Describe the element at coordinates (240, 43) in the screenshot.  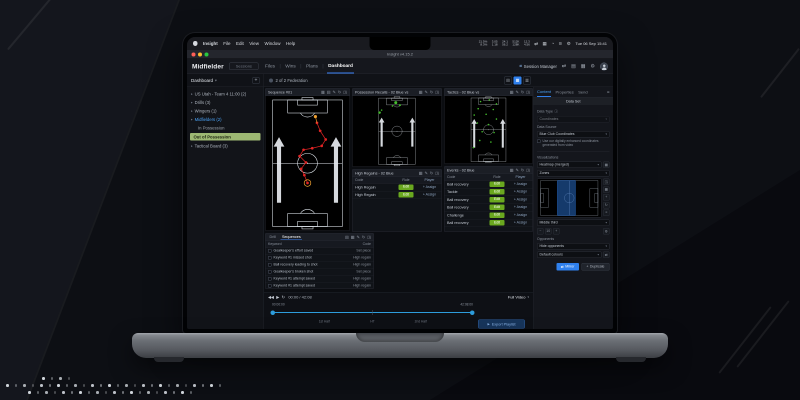
I see `menu-item-edit: Edit` at that location.